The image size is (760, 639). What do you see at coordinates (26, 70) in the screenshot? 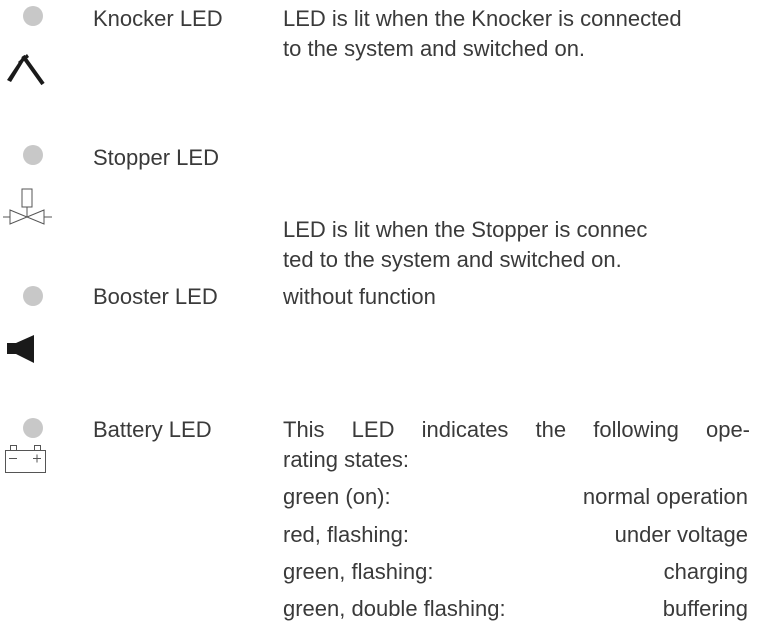
I see `hammer-icon` at bounding box center [26, 70].